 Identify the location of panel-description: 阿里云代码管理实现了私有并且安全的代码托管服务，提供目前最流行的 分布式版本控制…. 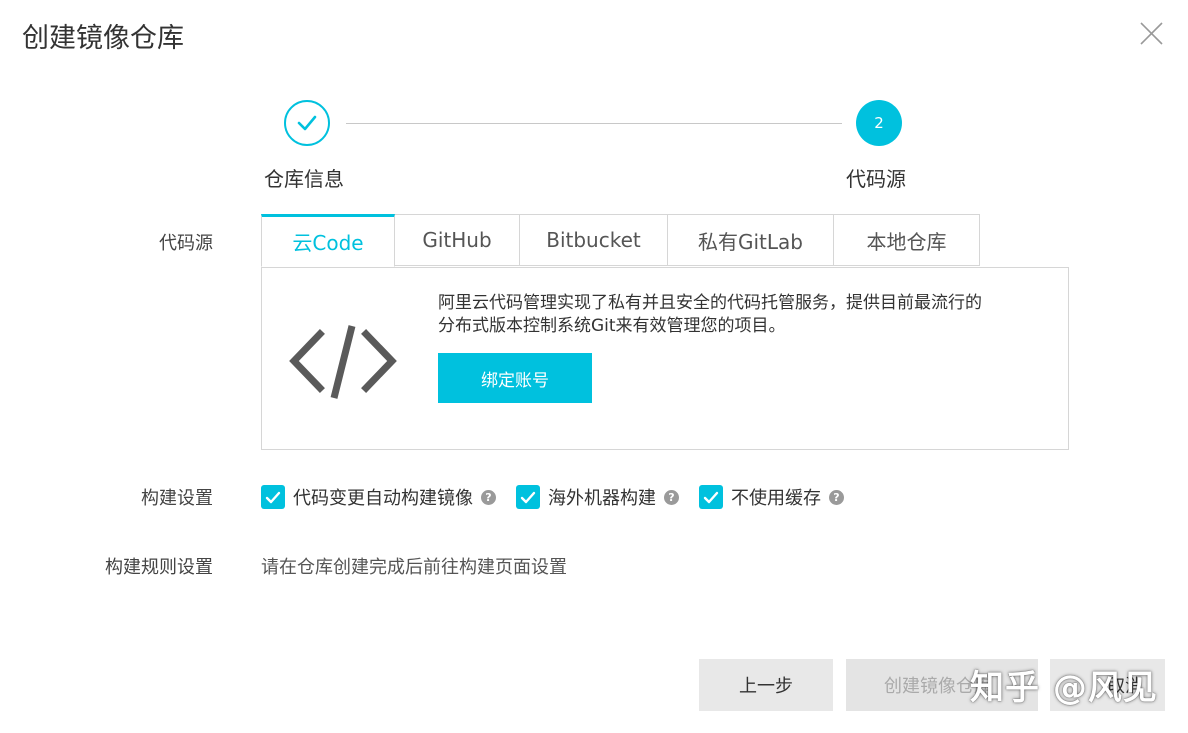
(748, 315).